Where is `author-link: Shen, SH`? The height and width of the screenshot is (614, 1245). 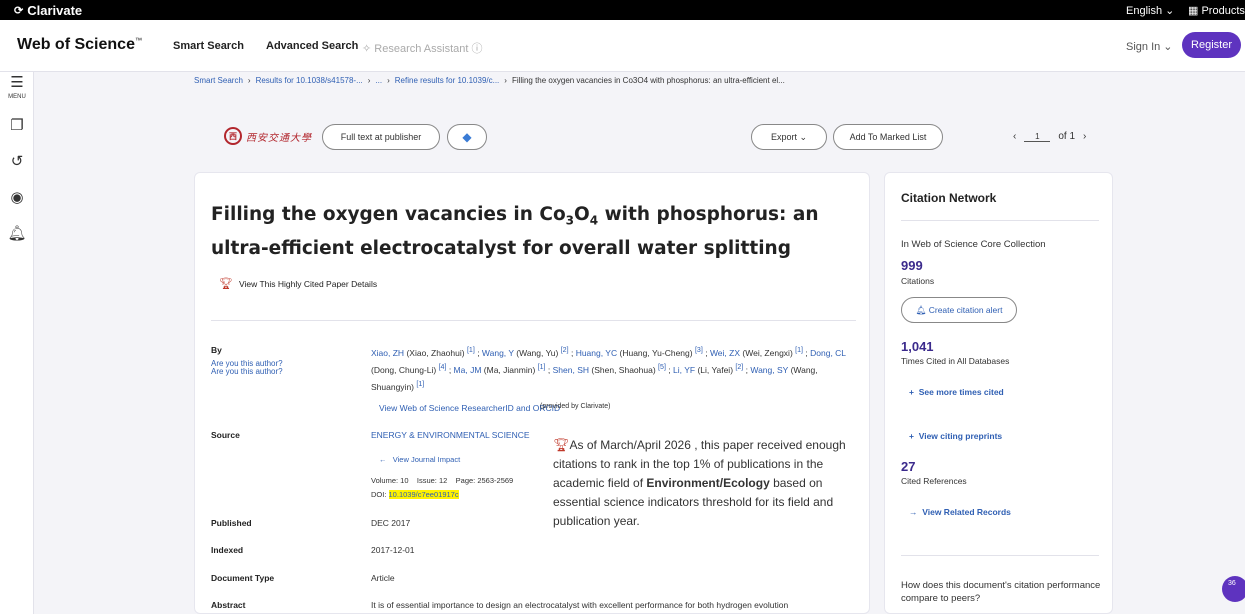
author-link: Shen, SH is located at coordinates (571, 370).